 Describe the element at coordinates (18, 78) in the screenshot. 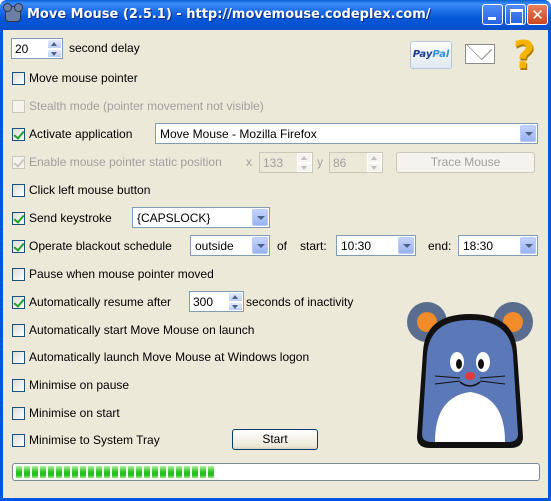

I see `move-mouse-pointer-checkbox` at that location.